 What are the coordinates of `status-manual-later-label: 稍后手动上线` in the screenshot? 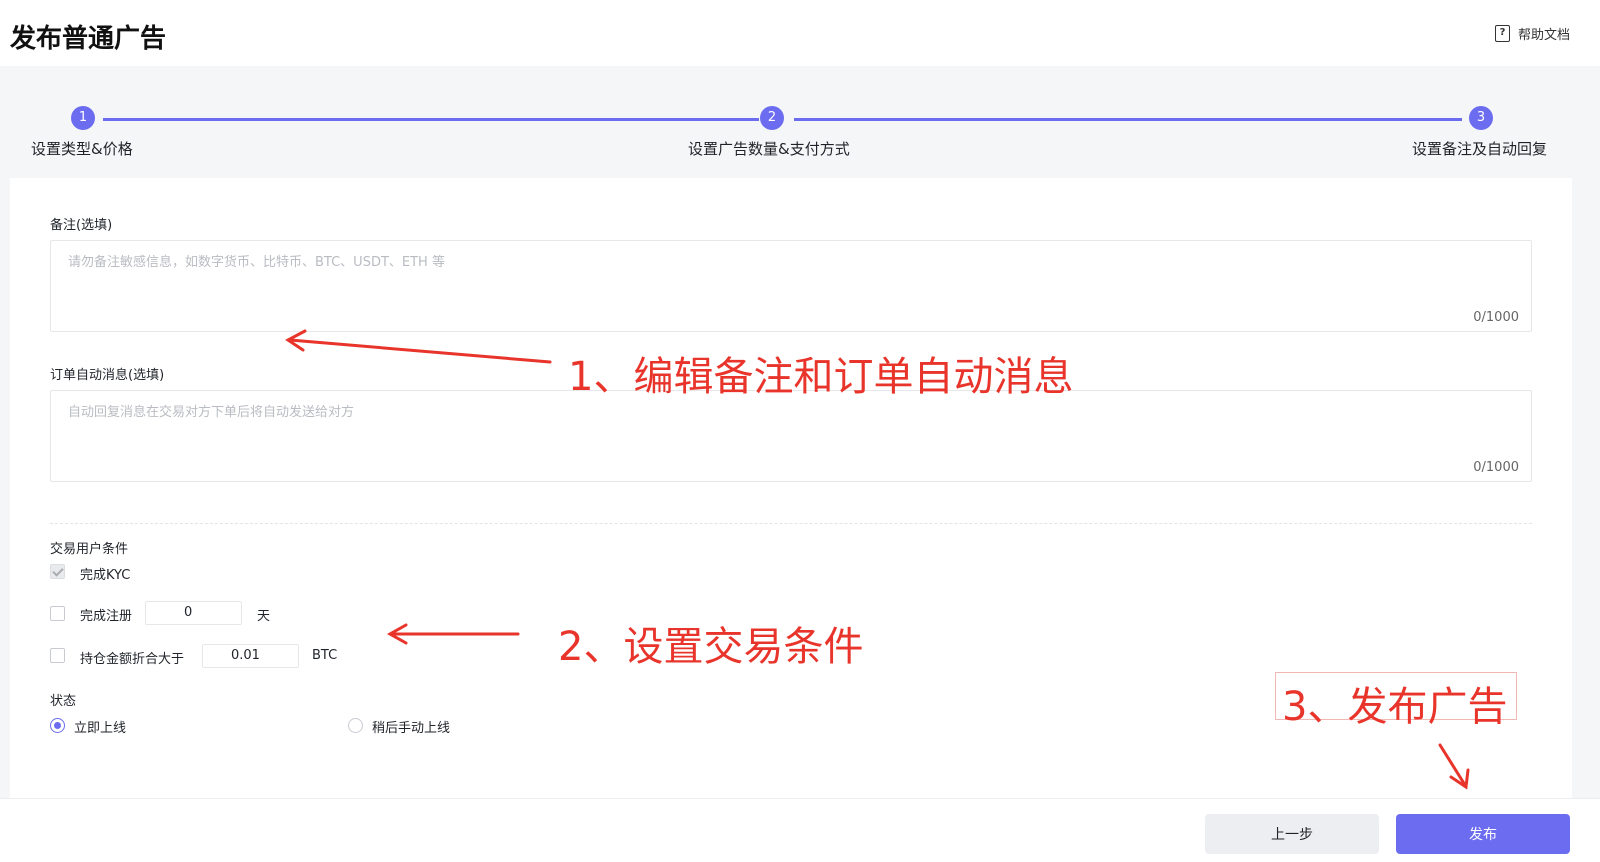 It's located at (411, 728).